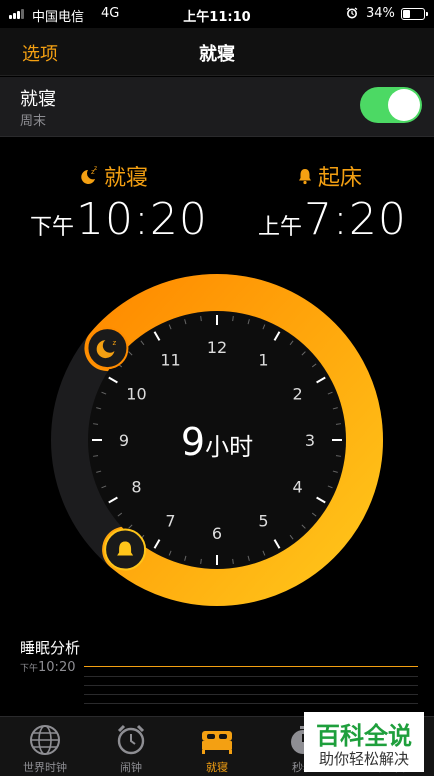  What do you see at coordinates (305, 177) in the screenshot?
I see `bell-icon` at bounding box center [305, 177].